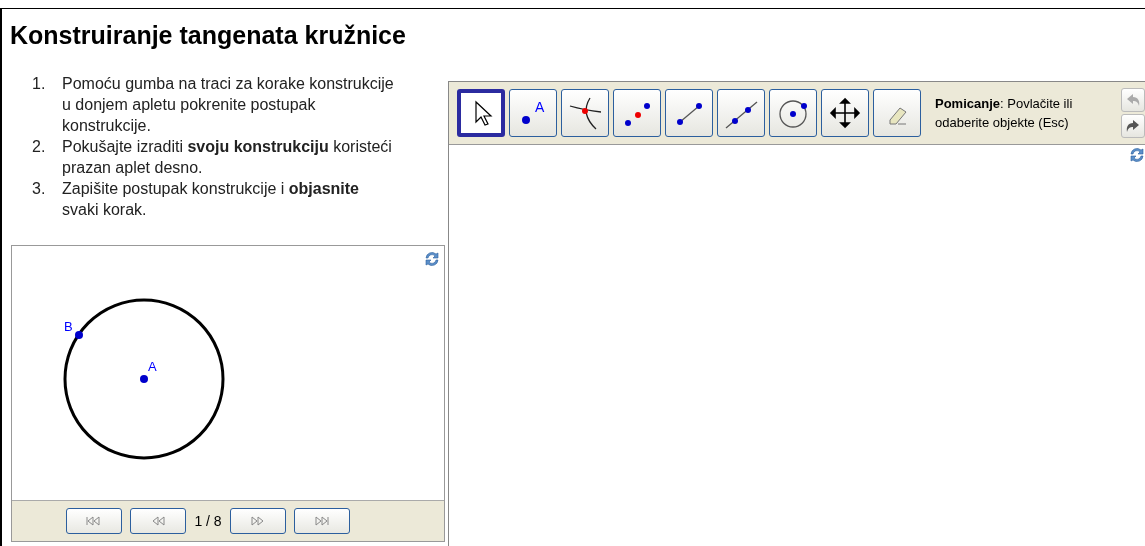  Describe the element at coordinates (152, 366) in the screenshot. I see `point-label: A` at that location.